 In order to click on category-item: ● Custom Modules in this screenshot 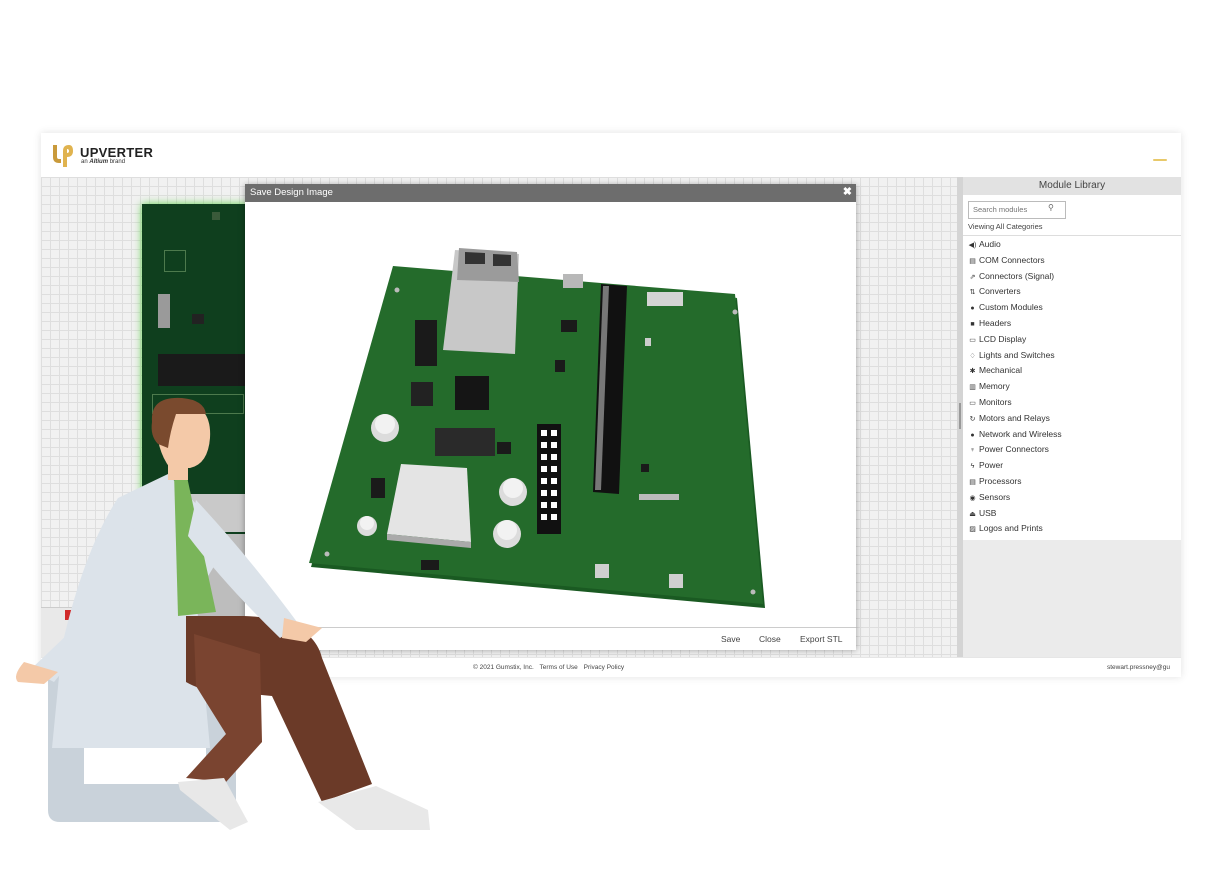, I will do `click(1072, 308)`.